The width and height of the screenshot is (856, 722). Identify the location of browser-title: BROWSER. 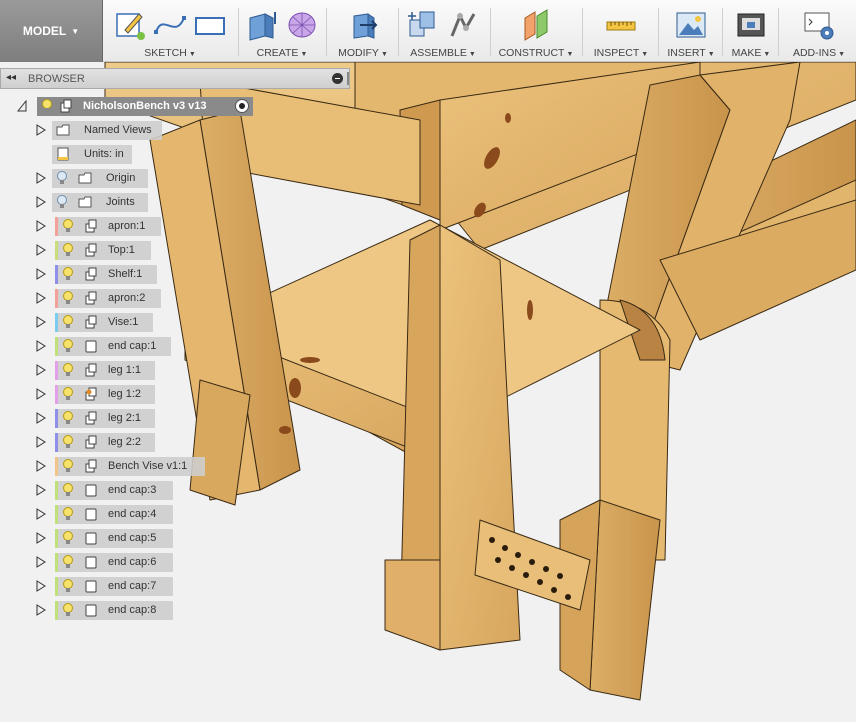
(56, 79).